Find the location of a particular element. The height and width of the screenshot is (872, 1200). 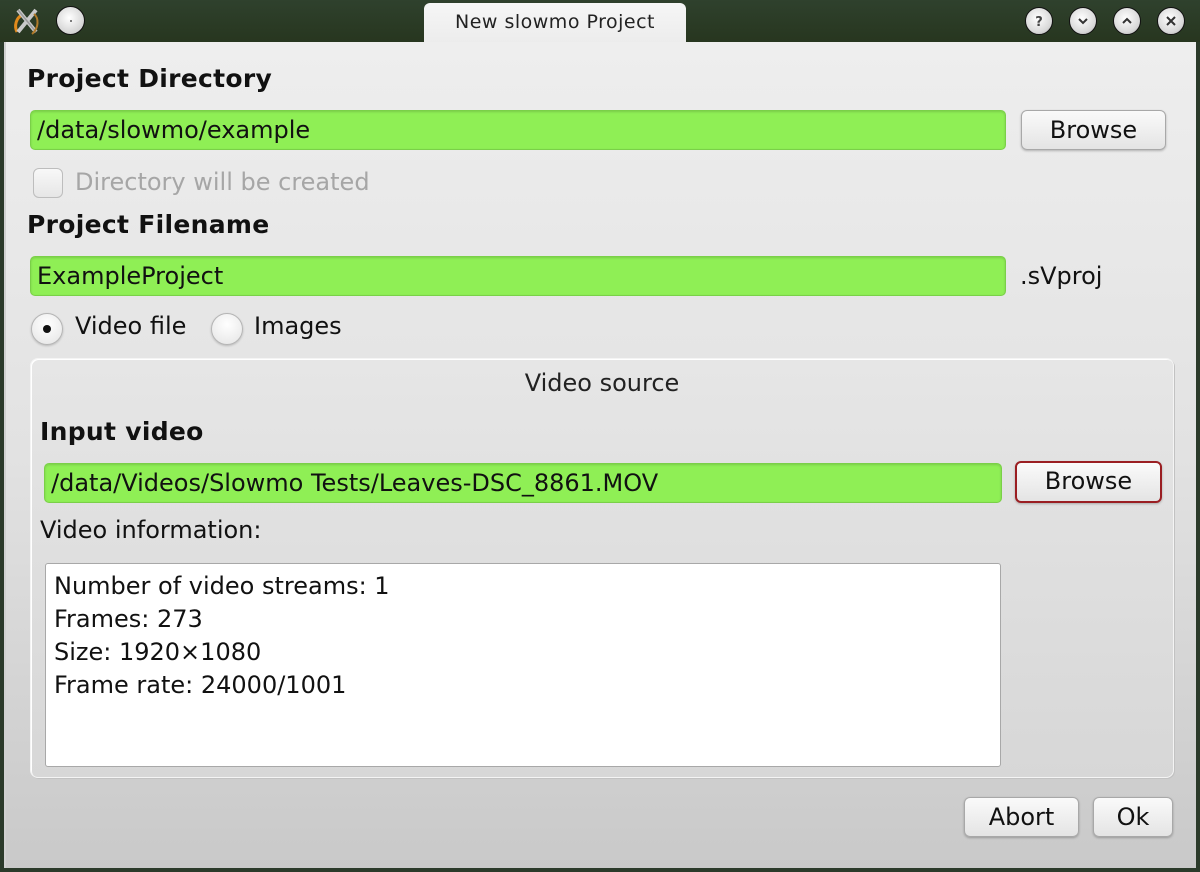

maximize-icon is located at coordinates (1127, 20).